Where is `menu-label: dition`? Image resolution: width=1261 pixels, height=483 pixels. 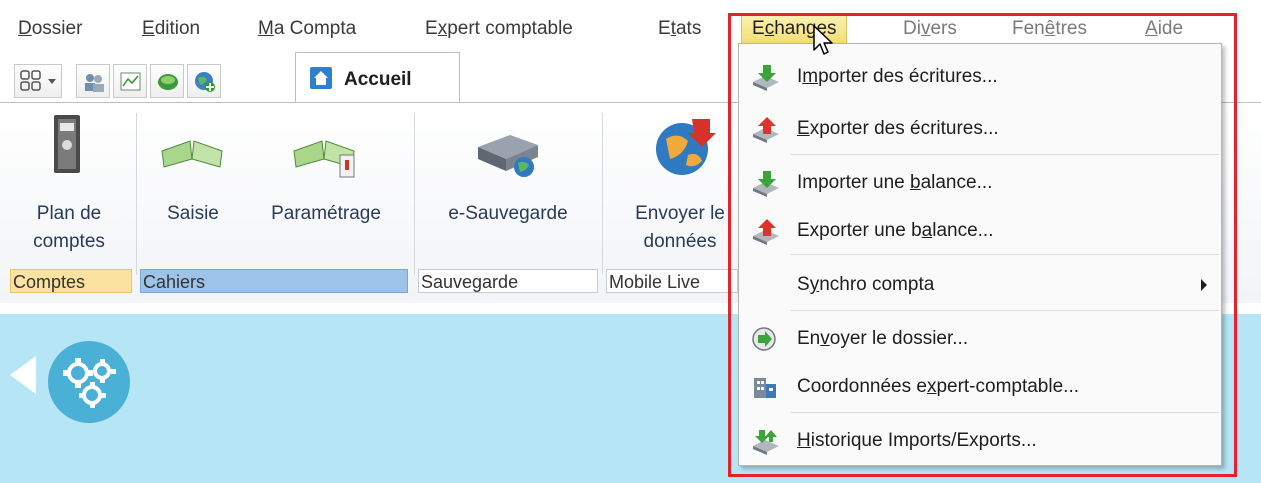
menu-label: dition is located at coordinates (177, 28).